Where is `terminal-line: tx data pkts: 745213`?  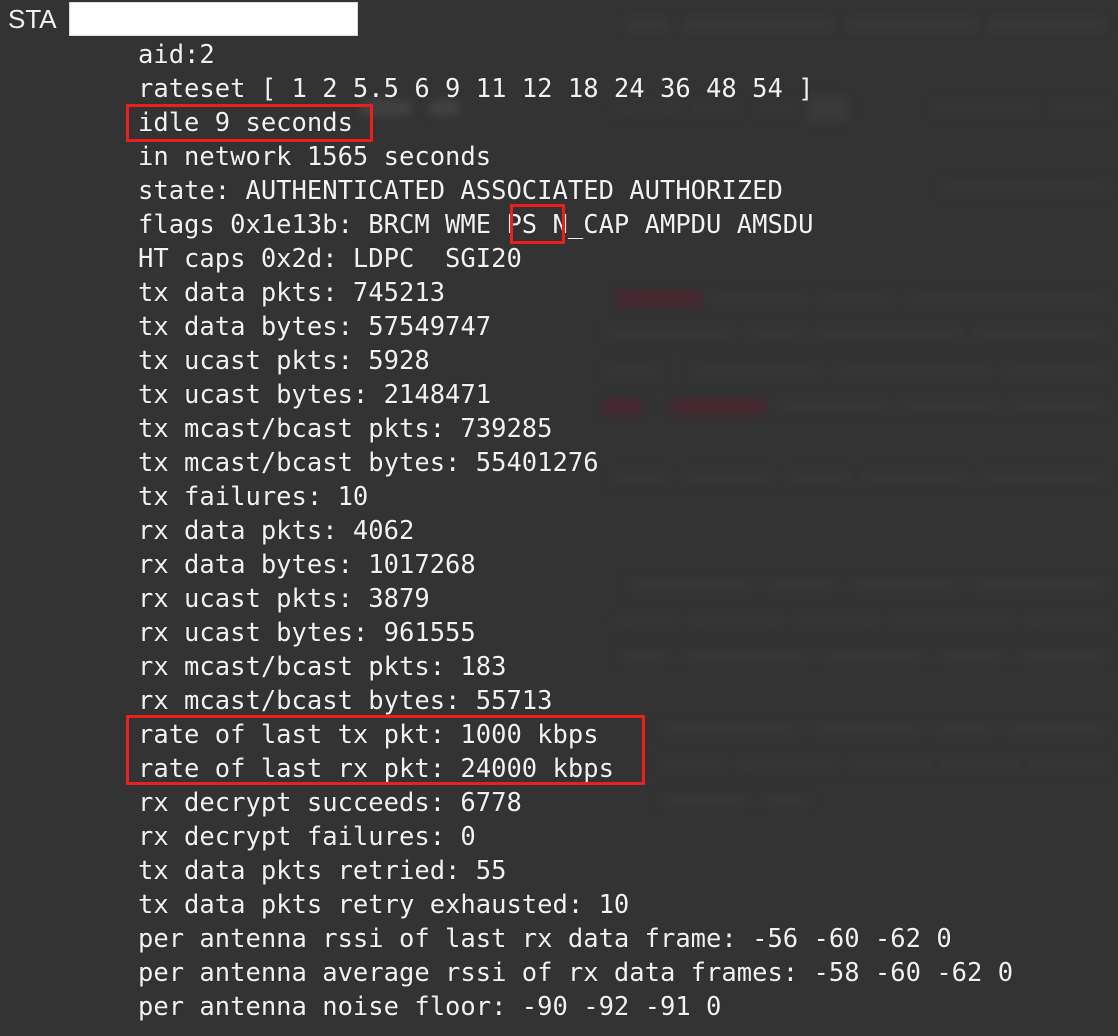 terminal-line: tx data pkts: 745213 is located at coordinates (292, 293).